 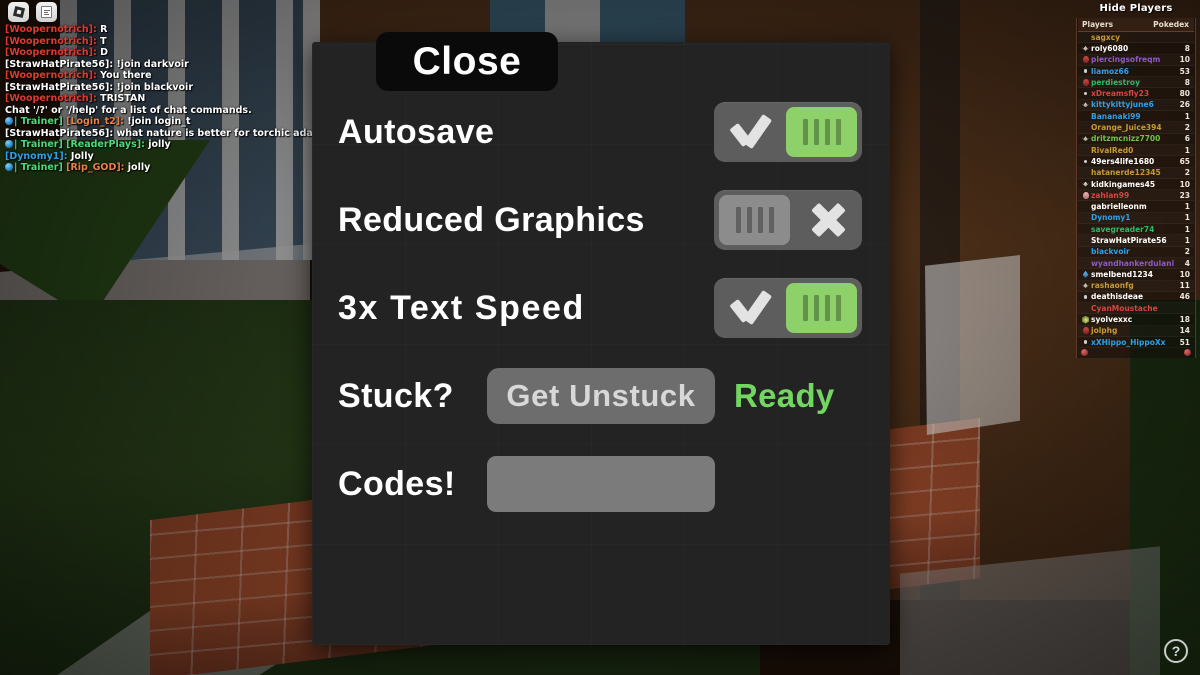 What do you see at coordinates (157, 121) in the screenshot?
I see `chat-segment: !join login_t` at bounding box center [157, 121].